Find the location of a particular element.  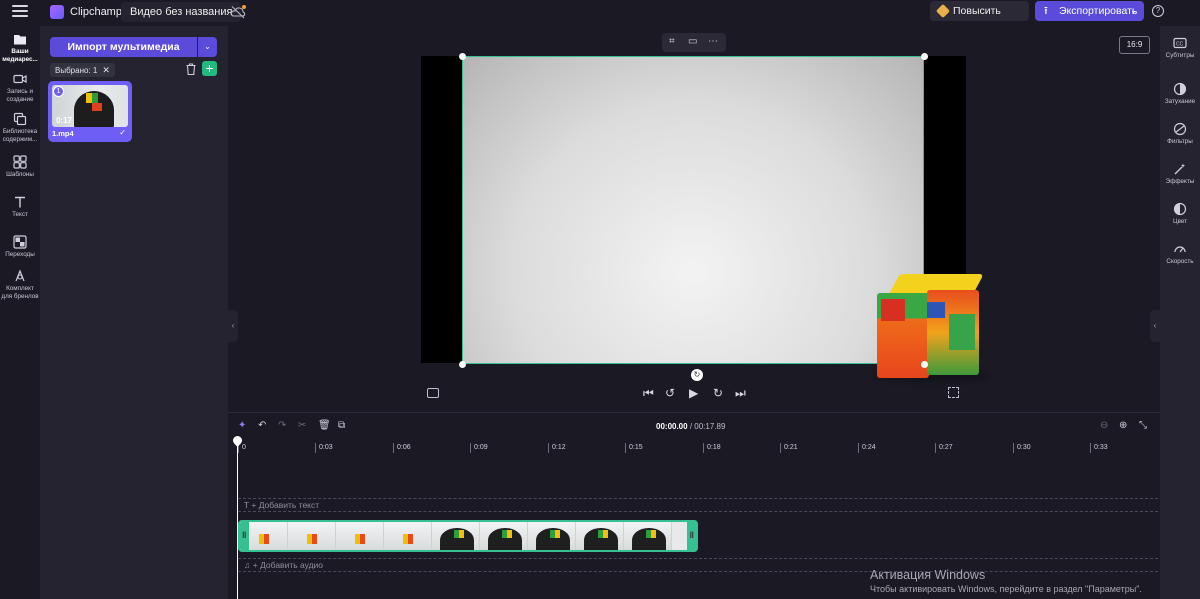

ruler-tick: 0:21 is located at coordinates (789, 448).